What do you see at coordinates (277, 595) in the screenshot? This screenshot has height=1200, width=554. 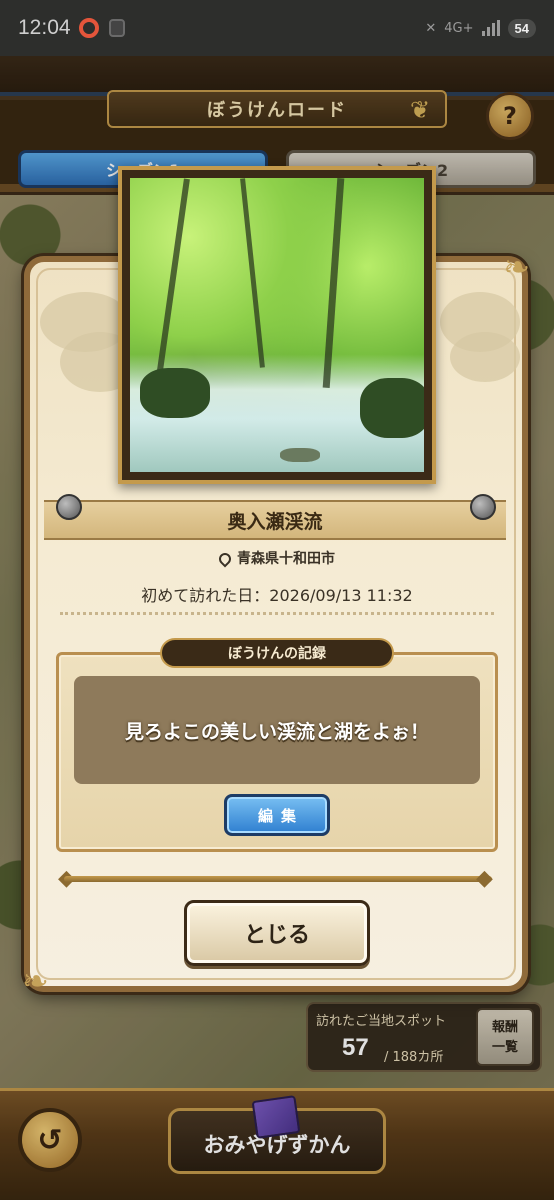 I see `first-visit-date: 初めて訪れた日：2026/09/13 11:32` at bounding box center [277, 595].